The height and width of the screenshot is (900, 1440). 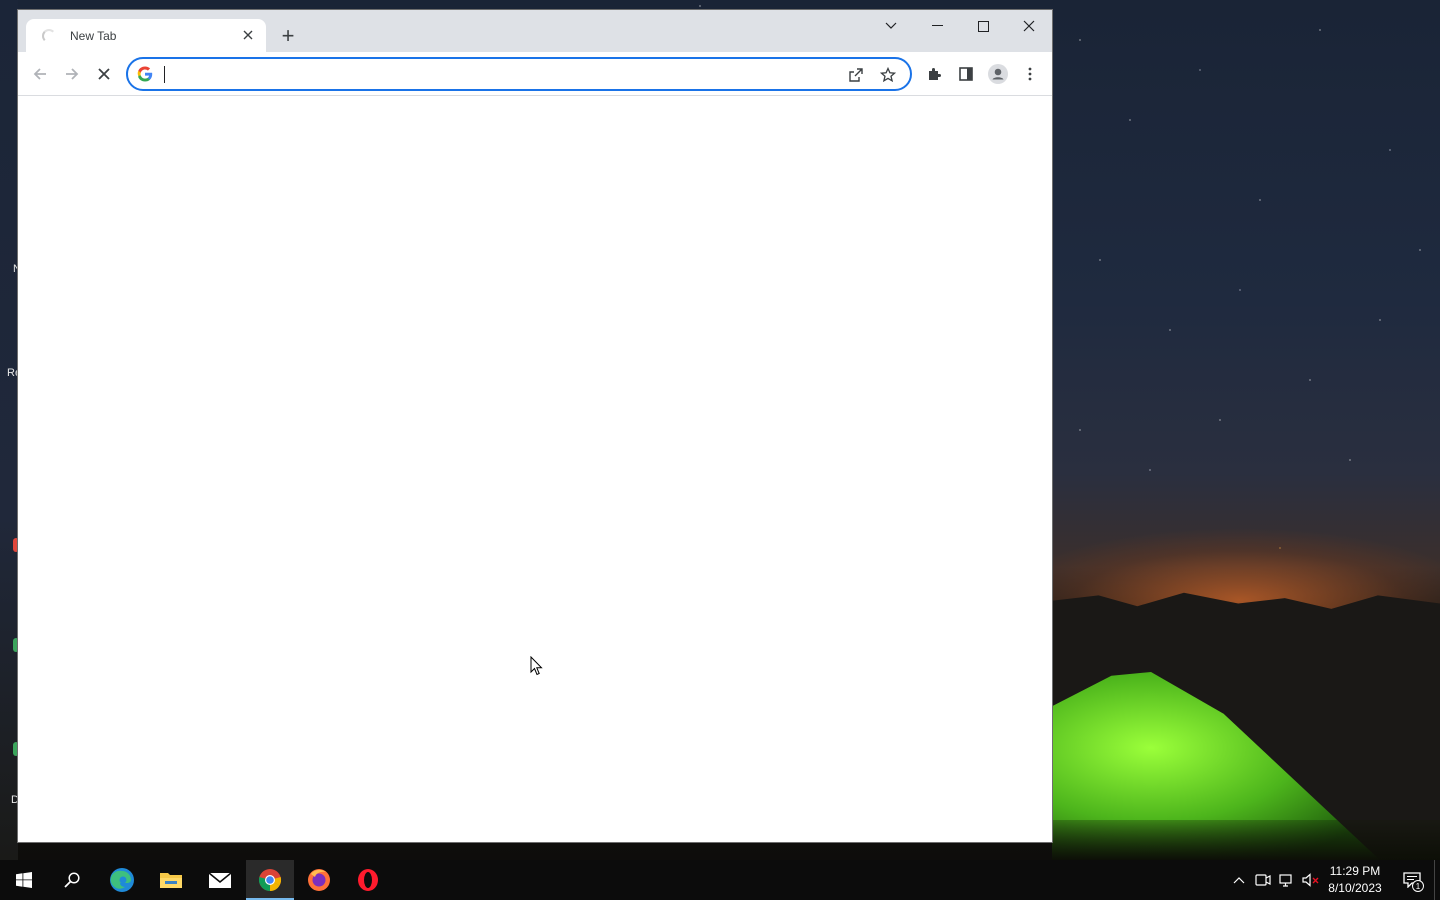 I want to click on plus-icon: +, so click(x=288, y=35).